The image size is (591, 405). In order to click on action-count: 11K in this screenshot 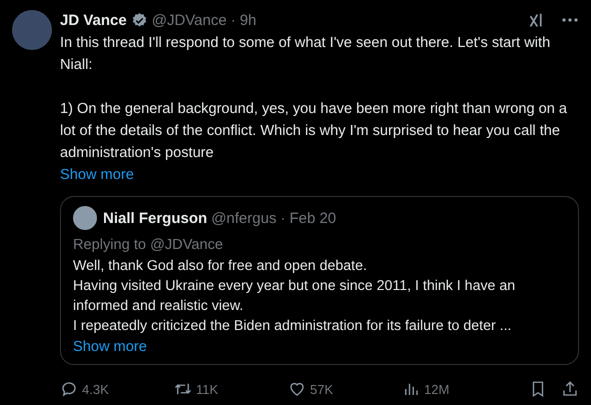, I will do `click(207, 389)`.